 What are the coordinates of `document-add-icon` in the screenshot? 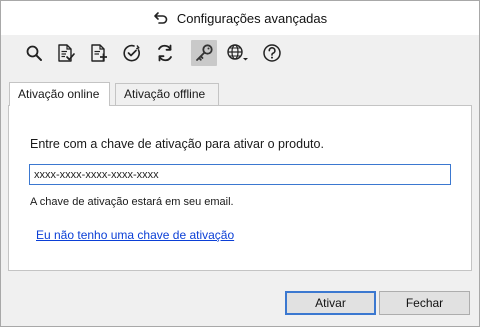 It's located at (99, 53).